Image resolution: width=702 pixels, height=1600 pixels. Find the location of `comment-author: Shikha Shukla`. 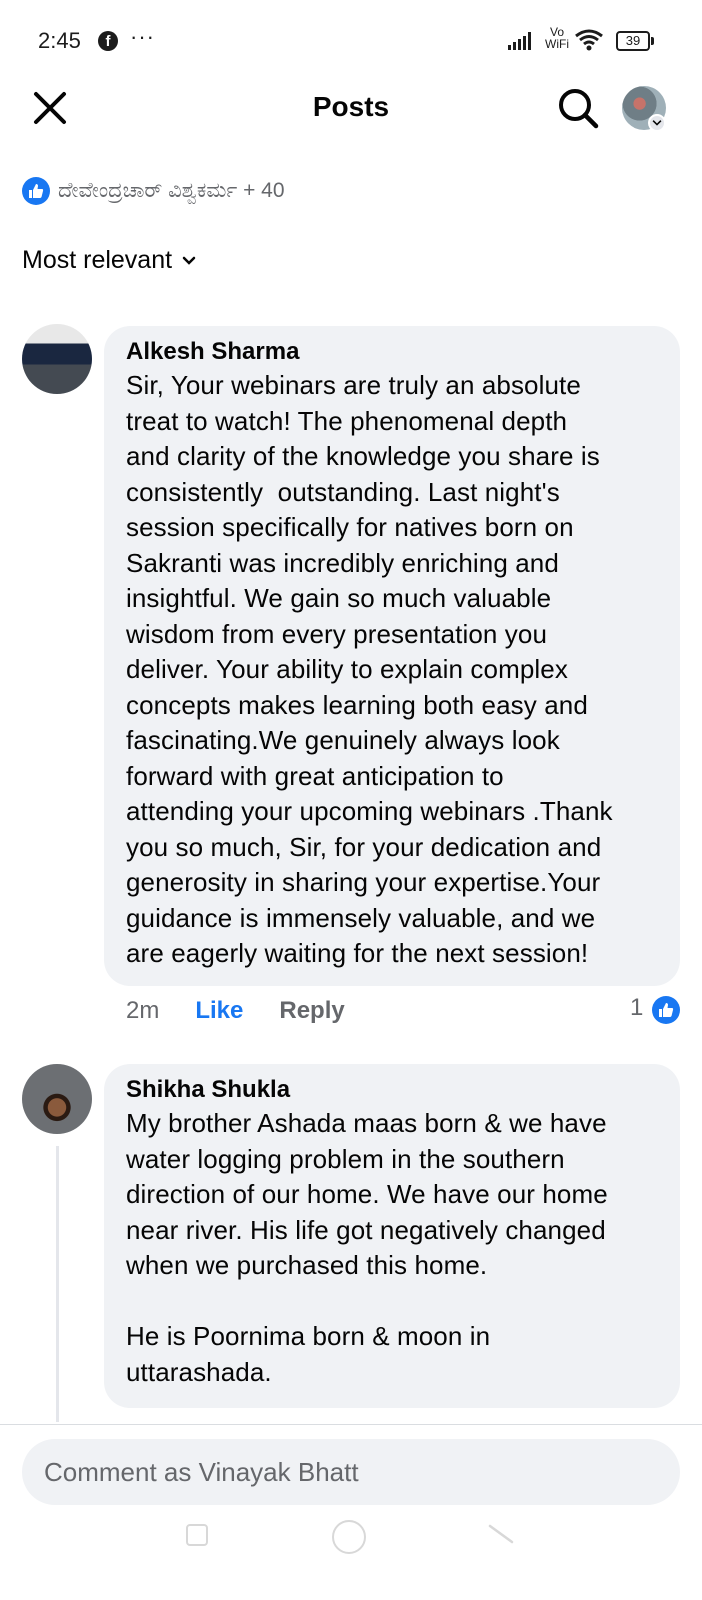

comment-author: Shikha Shukla is located at coordinates (393, 1090).